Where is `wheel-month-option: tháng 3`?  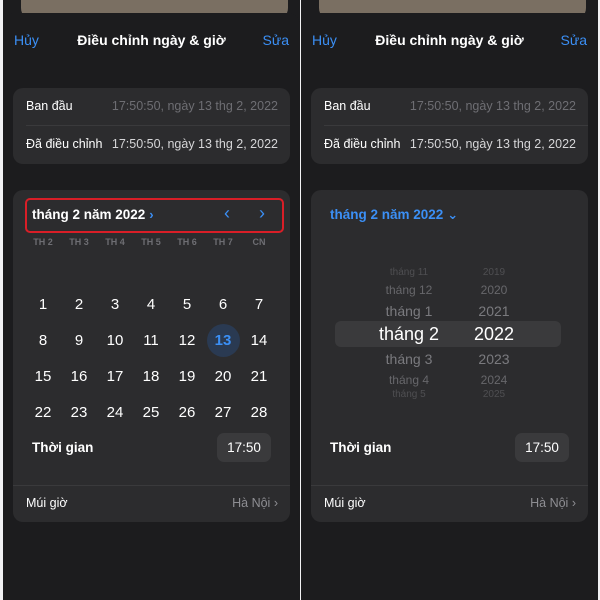
wheel-month-option: tháng 3 is located at coordinates (409, 359).